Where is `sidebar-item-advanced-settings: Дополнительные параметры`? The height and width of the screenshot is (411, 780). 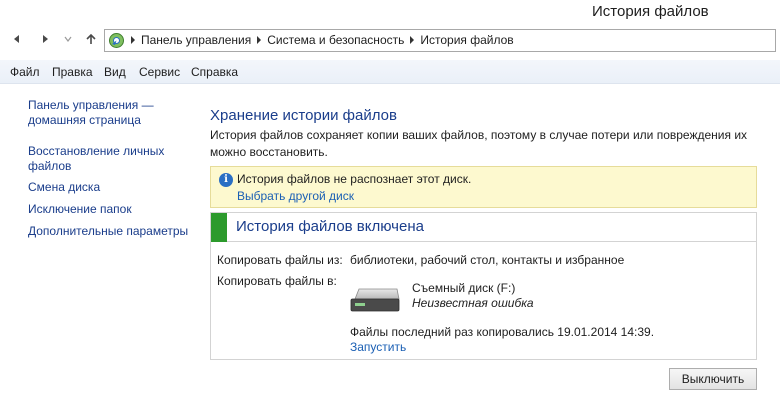
sidebar-item-advanced-settings: Дополнительные параметры is located at coordinates (113, 231).